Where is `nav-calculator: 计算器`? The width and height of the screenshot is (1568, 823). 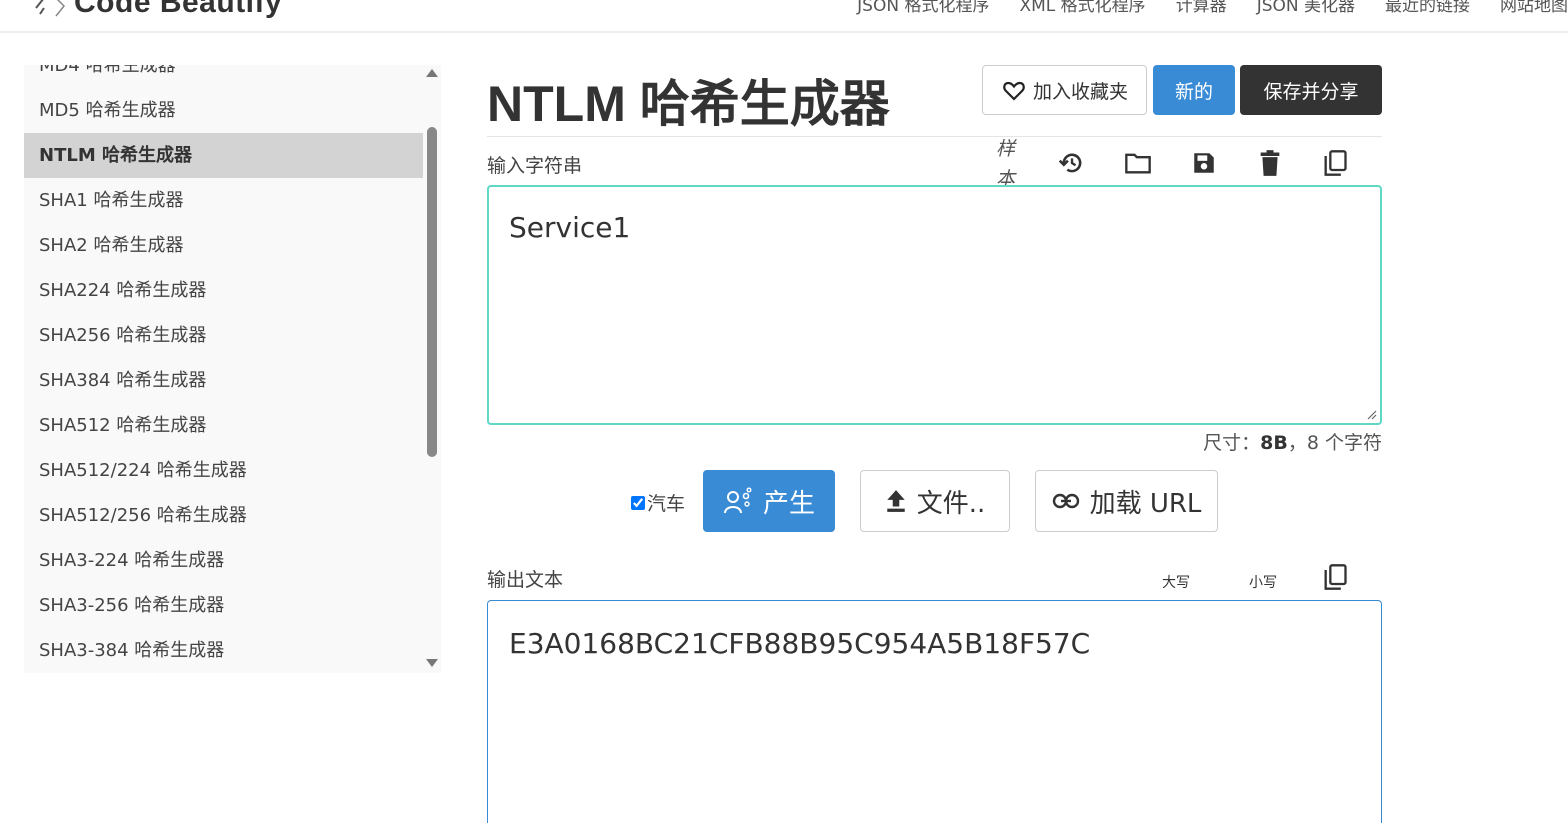 nav-calculator: 计算器 is located at coordinates (1201, 8).